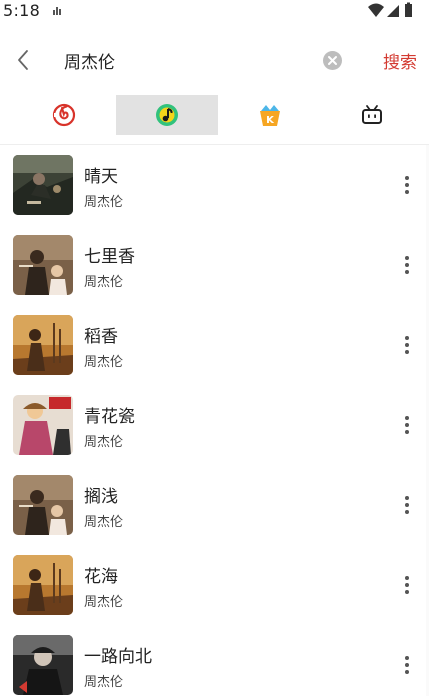  Describe the element at coordinates (214, 11) in the screenshot. I see `status-bar: 5:18` at that location.